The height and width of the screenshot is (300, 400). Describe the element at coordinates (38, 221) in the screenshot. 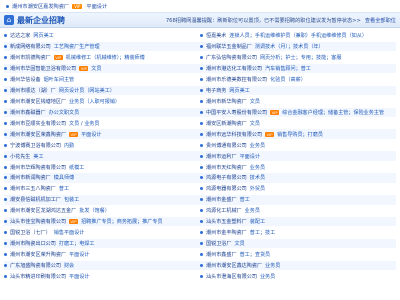

I see `company-name: 汕头市佳宝陶瓷有限公司` at that location.